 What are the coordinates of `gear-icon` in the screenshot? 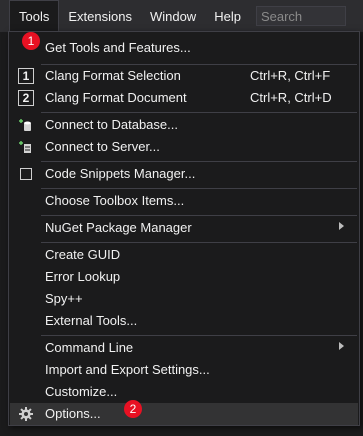 It's located at (26, 414).